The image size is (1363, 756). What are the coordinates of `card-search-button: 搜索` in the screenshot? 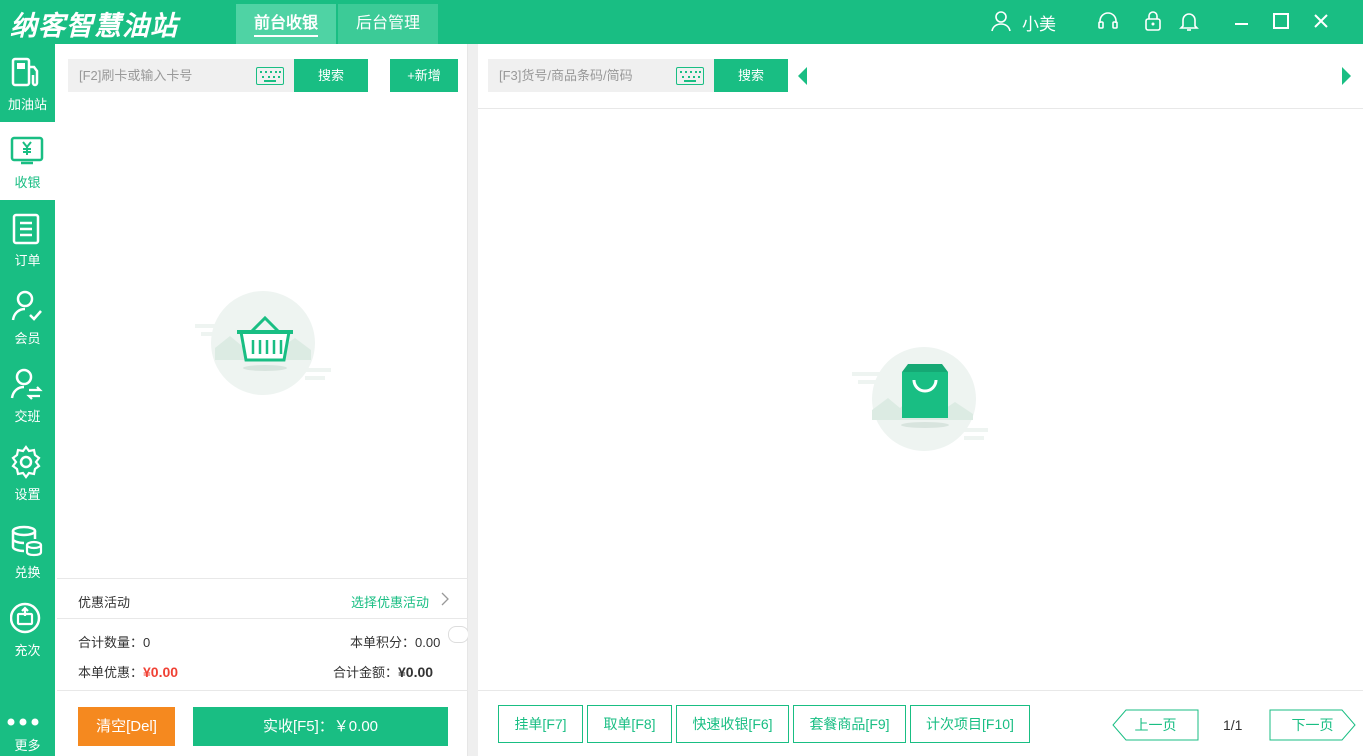 It's located at (331, 75).